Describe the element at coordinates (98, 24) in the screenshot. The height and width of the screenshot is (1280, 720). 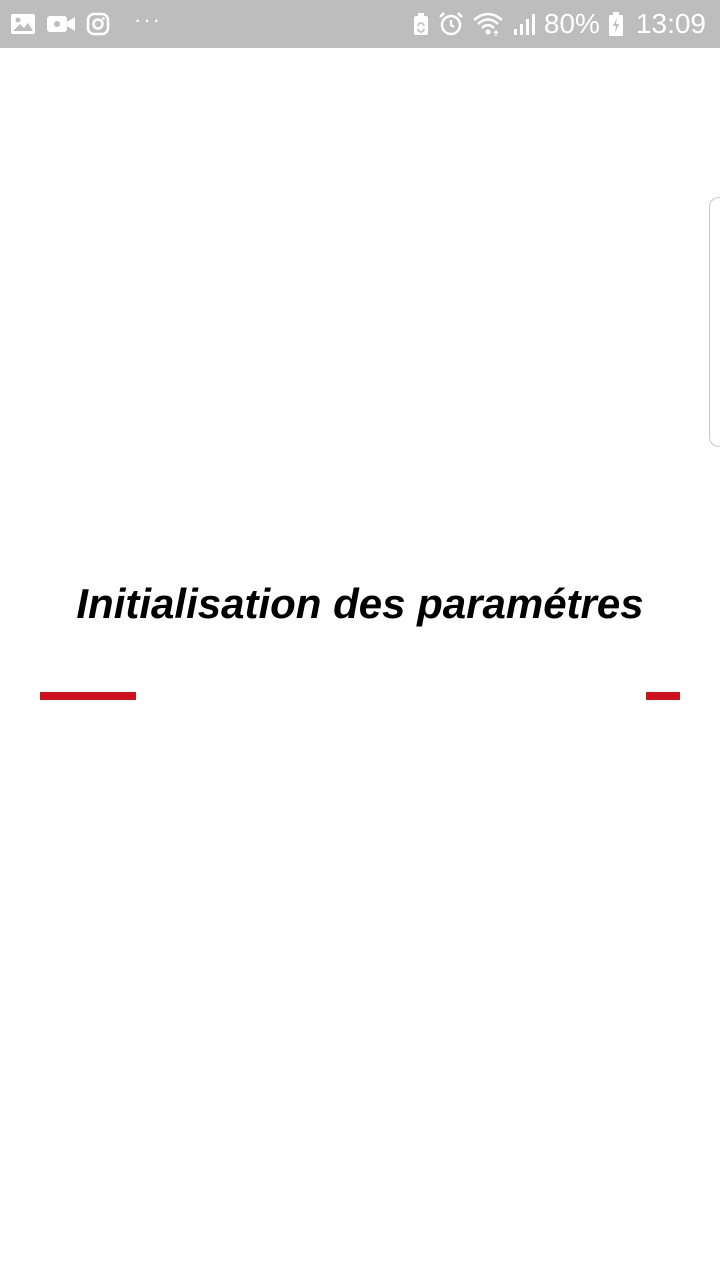
I see `instagram-icon` at that location.